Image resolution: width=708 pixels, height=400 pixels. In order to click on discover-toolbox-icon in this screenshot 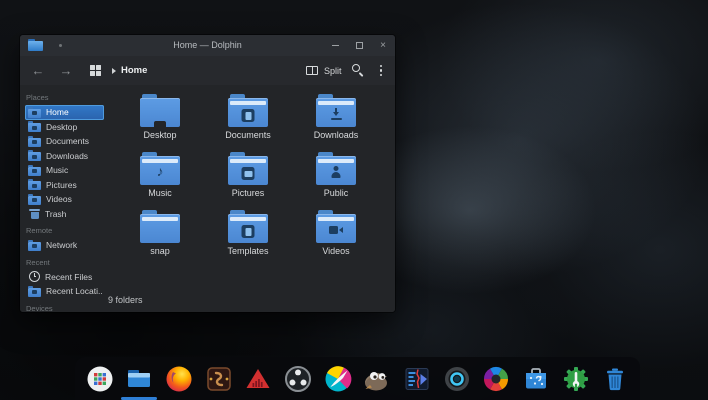, I will do `click(535, 377)`.